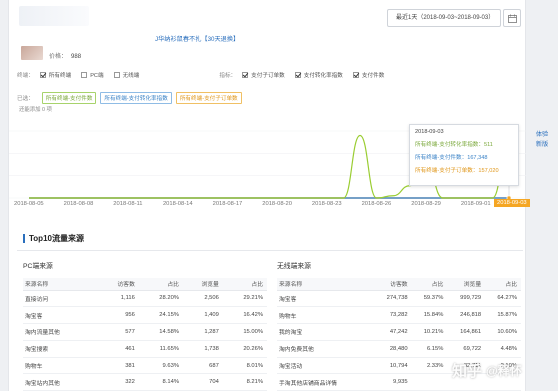 This screenshot has width=558, height=391. I want to click on mobile-table-title: 无线端来源, so click(294, 266).